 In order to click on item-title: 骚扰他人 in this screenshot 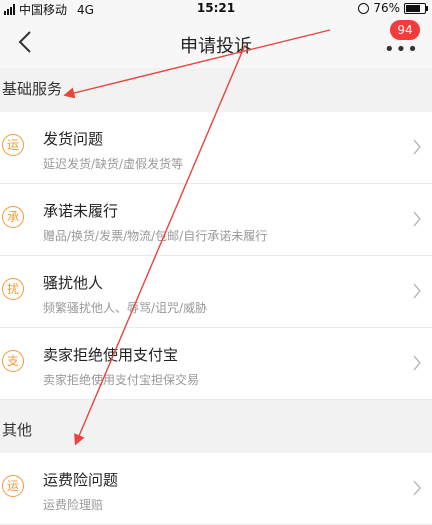, I will do `click(73, 283)`.